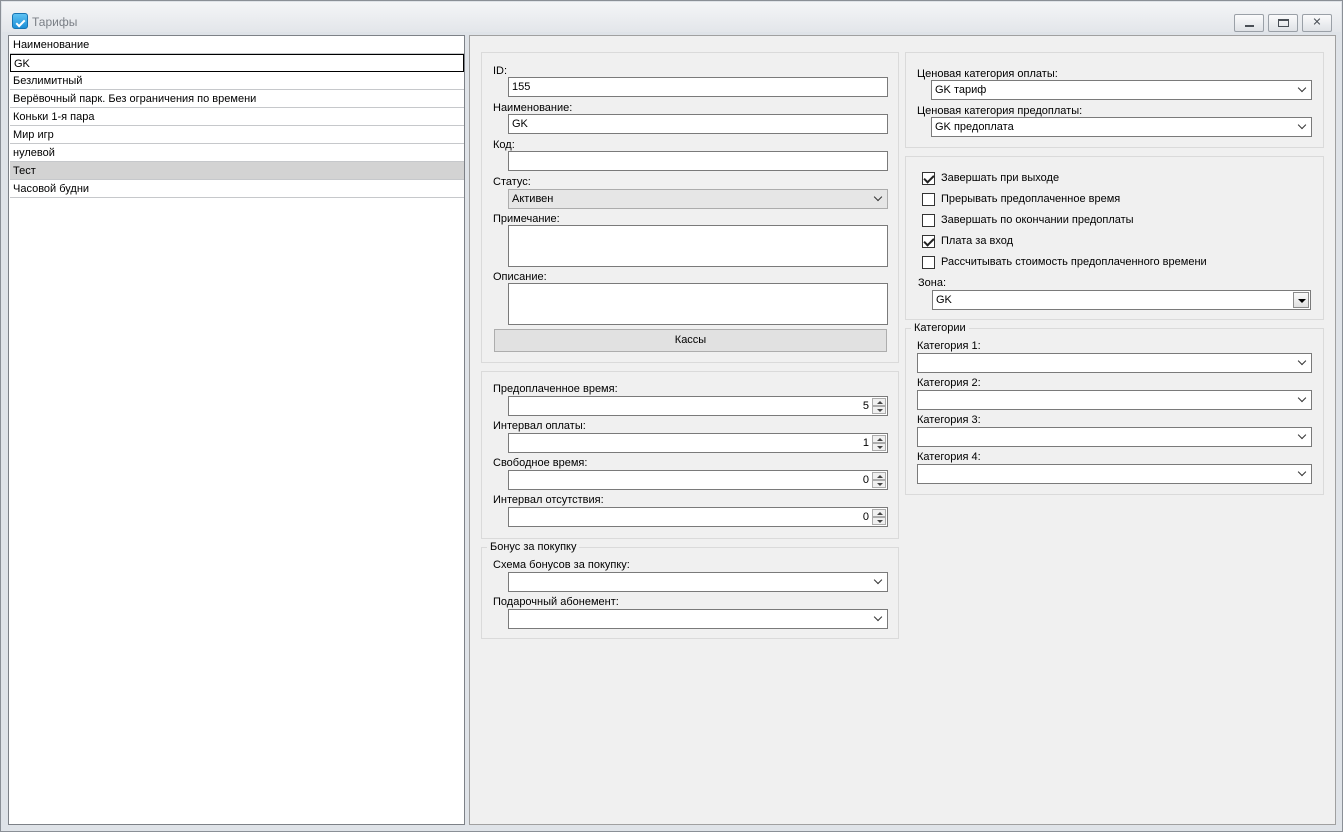 This screenshot has height=832, width=1343. What do you see at coordinates (1114, 400) in the screenshot?
I see `category-2-select` at bounding box center [1114, 400].